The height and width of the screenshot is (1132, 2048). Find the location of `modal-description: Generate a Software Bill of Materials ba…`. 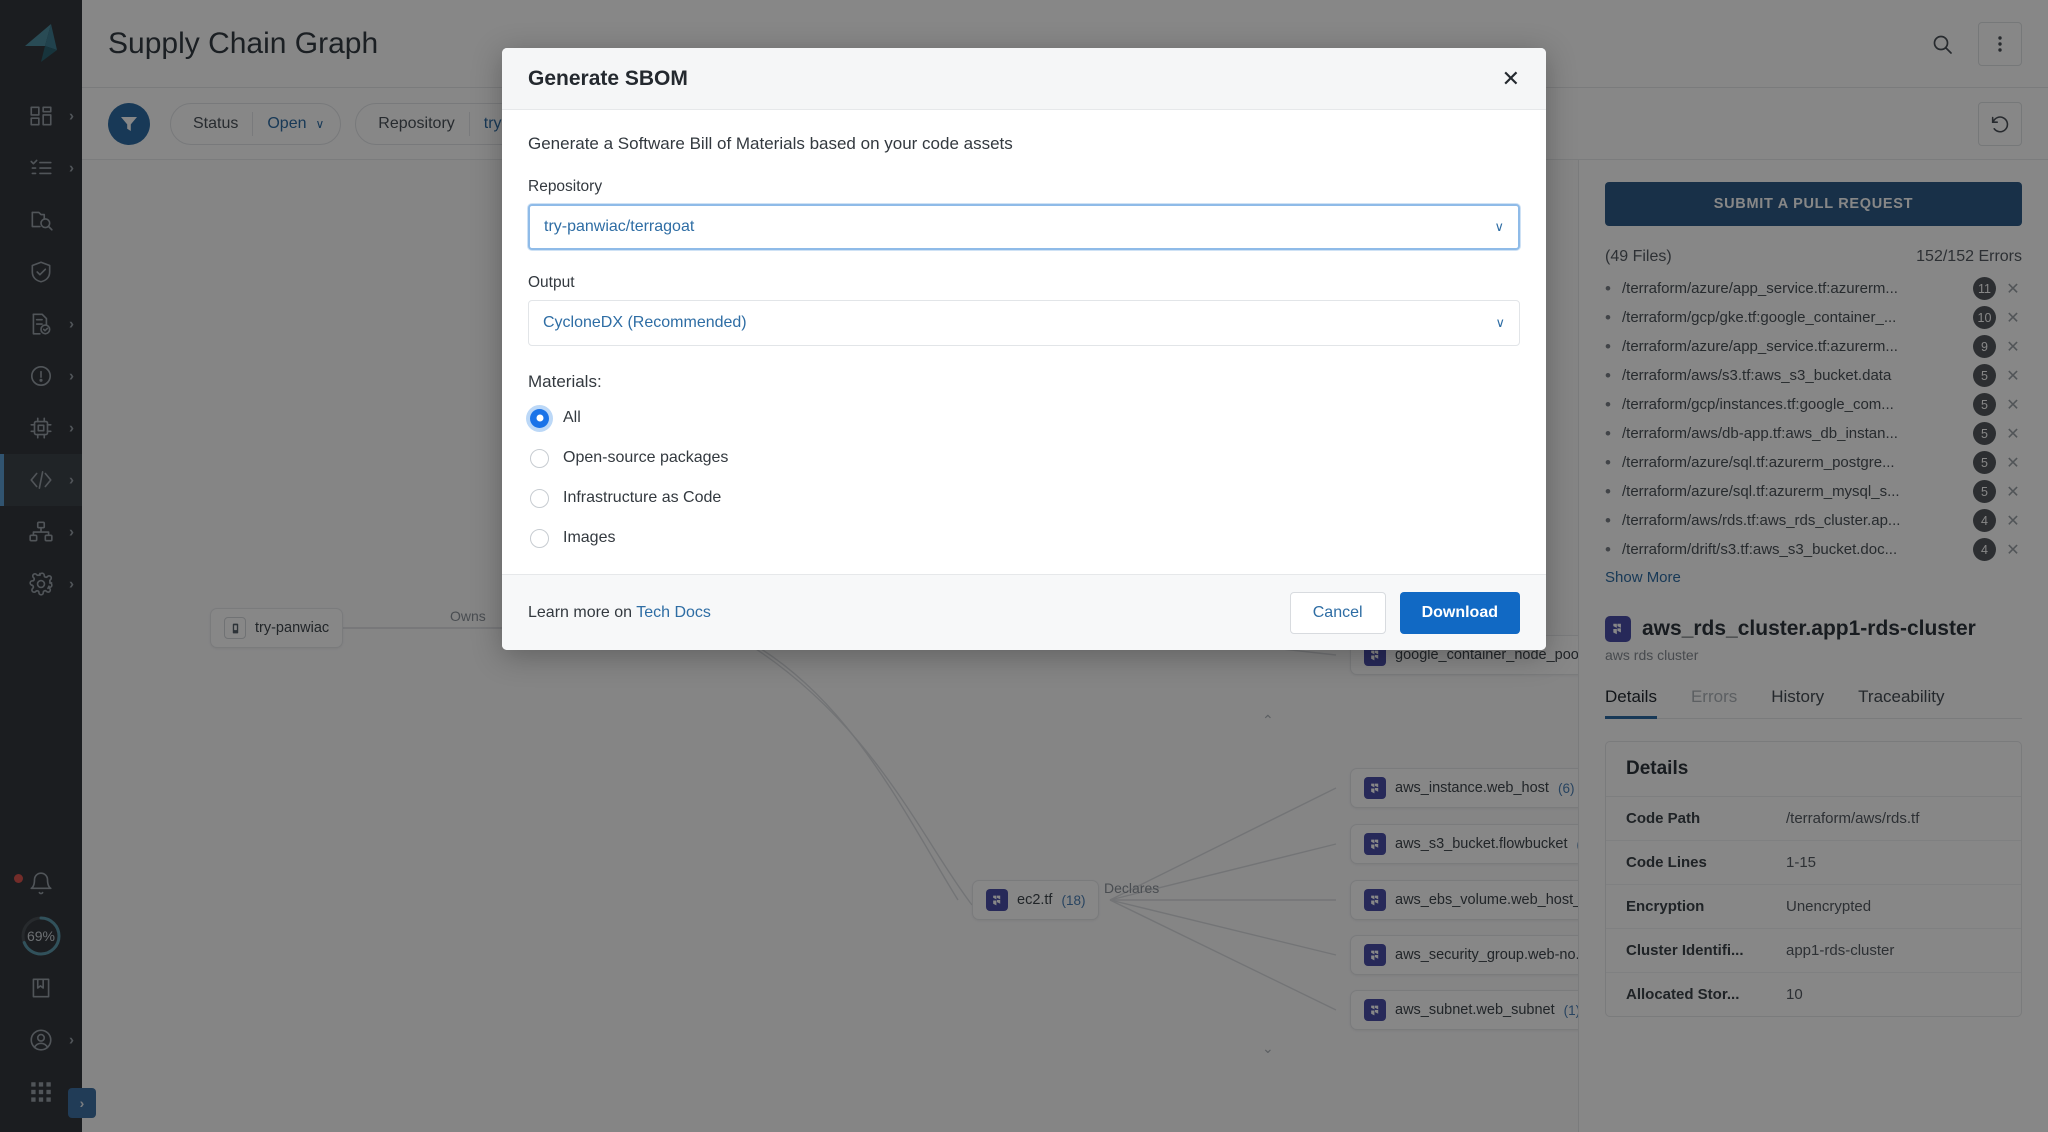

modal-description: Generate a Software Bill of Materials ba… is located at coordinates (770, 143).